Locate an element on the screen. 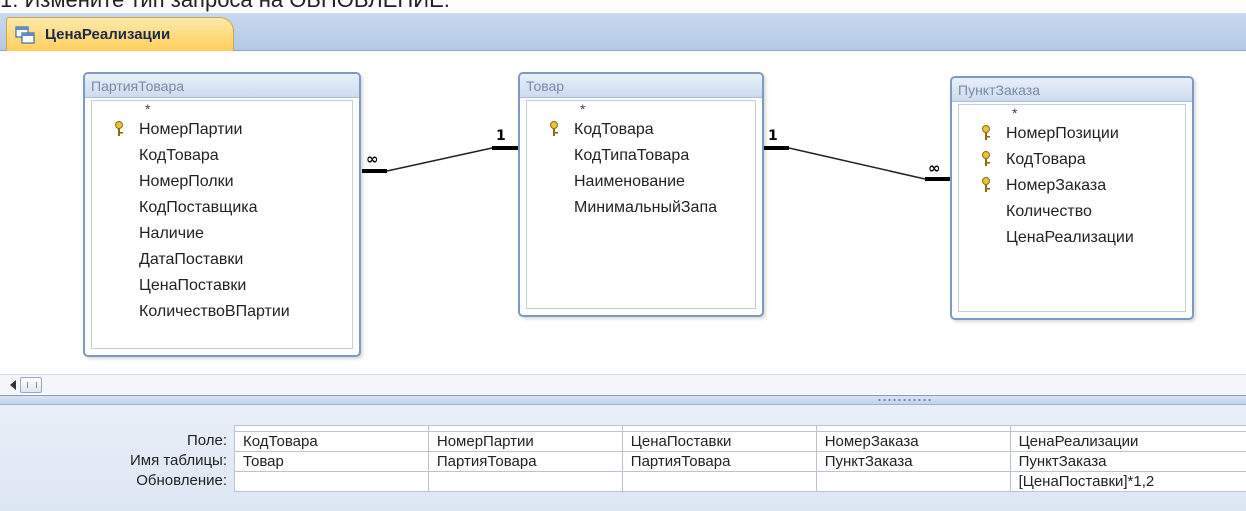 This screenshot has height=511, width=1246. grid-cell-field: НомерПартии is located at coordinates (525, 441).